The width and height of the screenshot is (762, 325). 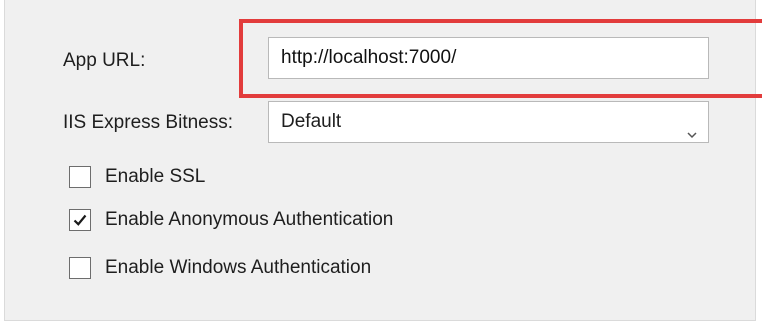 I want to click on enable-ssl-label: Enable SSL, so click(x=155, y=177).